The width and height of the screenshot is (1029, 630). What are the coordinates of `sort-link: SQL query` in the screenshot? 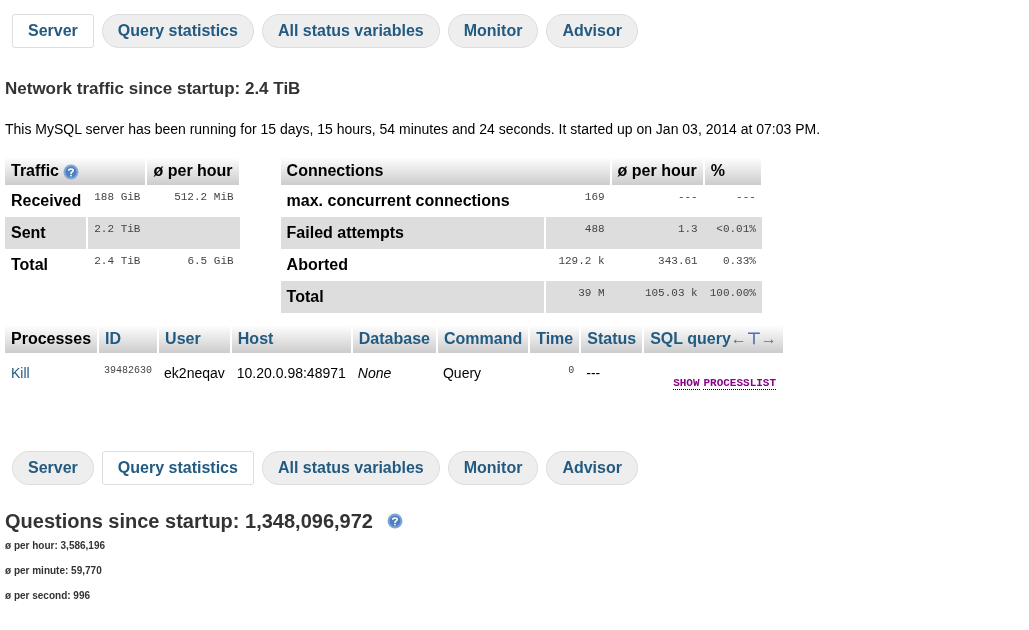 It's located at (690, 339).